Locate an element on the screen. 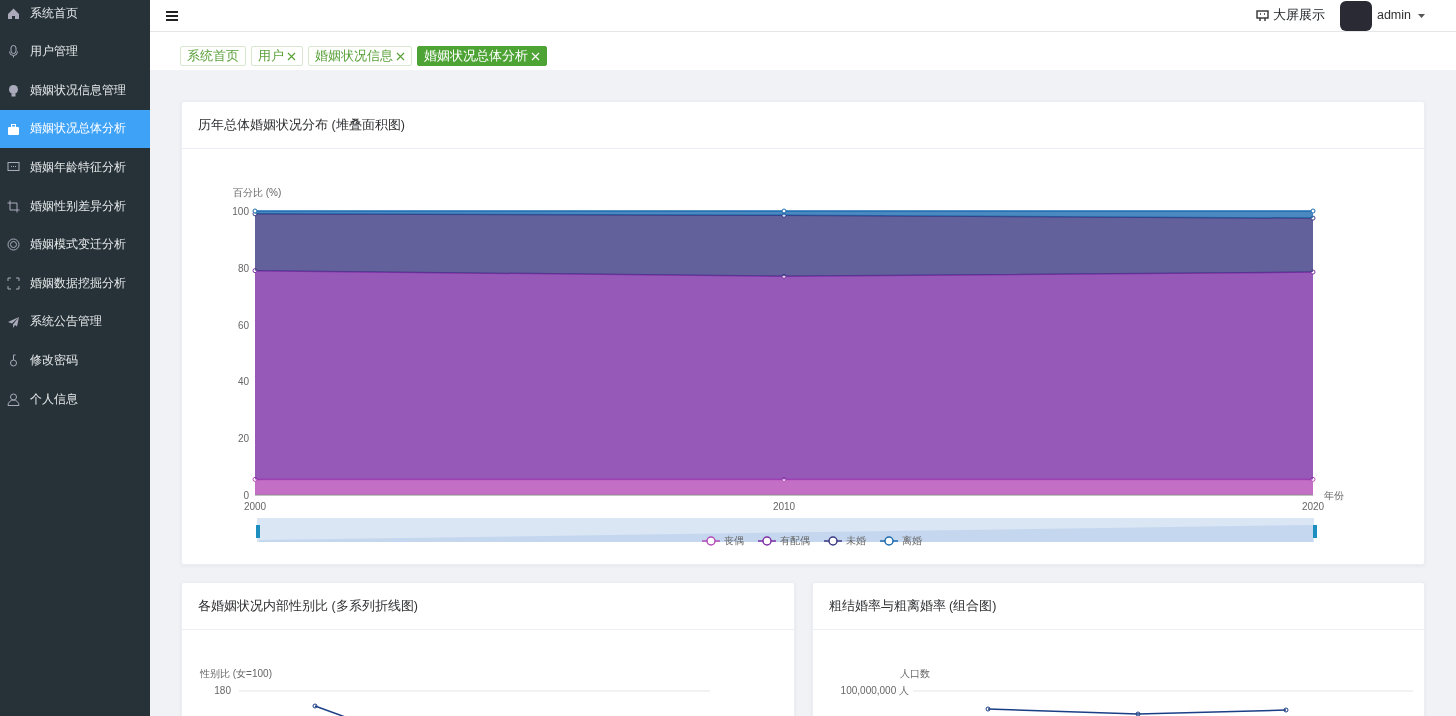 The width and height of the screenshot is (1456, 716). sidebar-item: 个人信息 is located at coordinates (75, 399).